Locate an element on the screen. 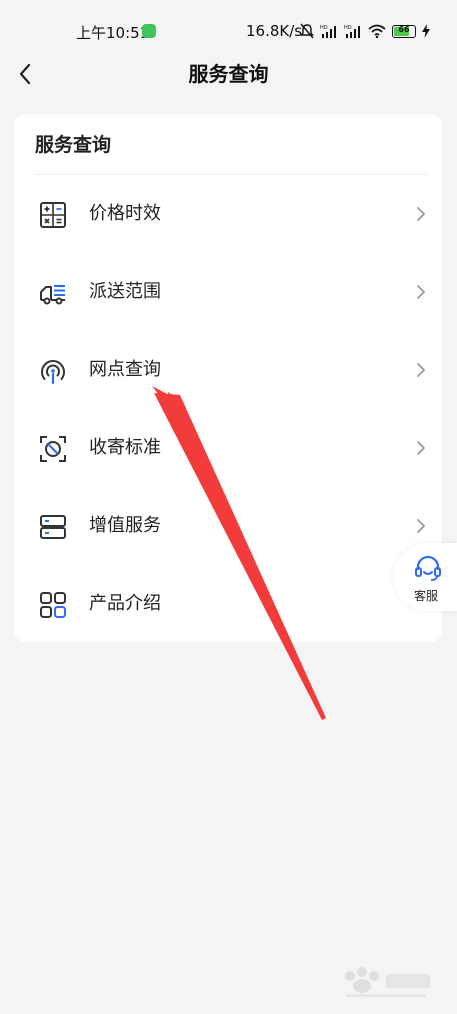 Image resolution: width=457 pixels, height=1014 pixels. server-stack-icon is located at coordinates (53, 527).